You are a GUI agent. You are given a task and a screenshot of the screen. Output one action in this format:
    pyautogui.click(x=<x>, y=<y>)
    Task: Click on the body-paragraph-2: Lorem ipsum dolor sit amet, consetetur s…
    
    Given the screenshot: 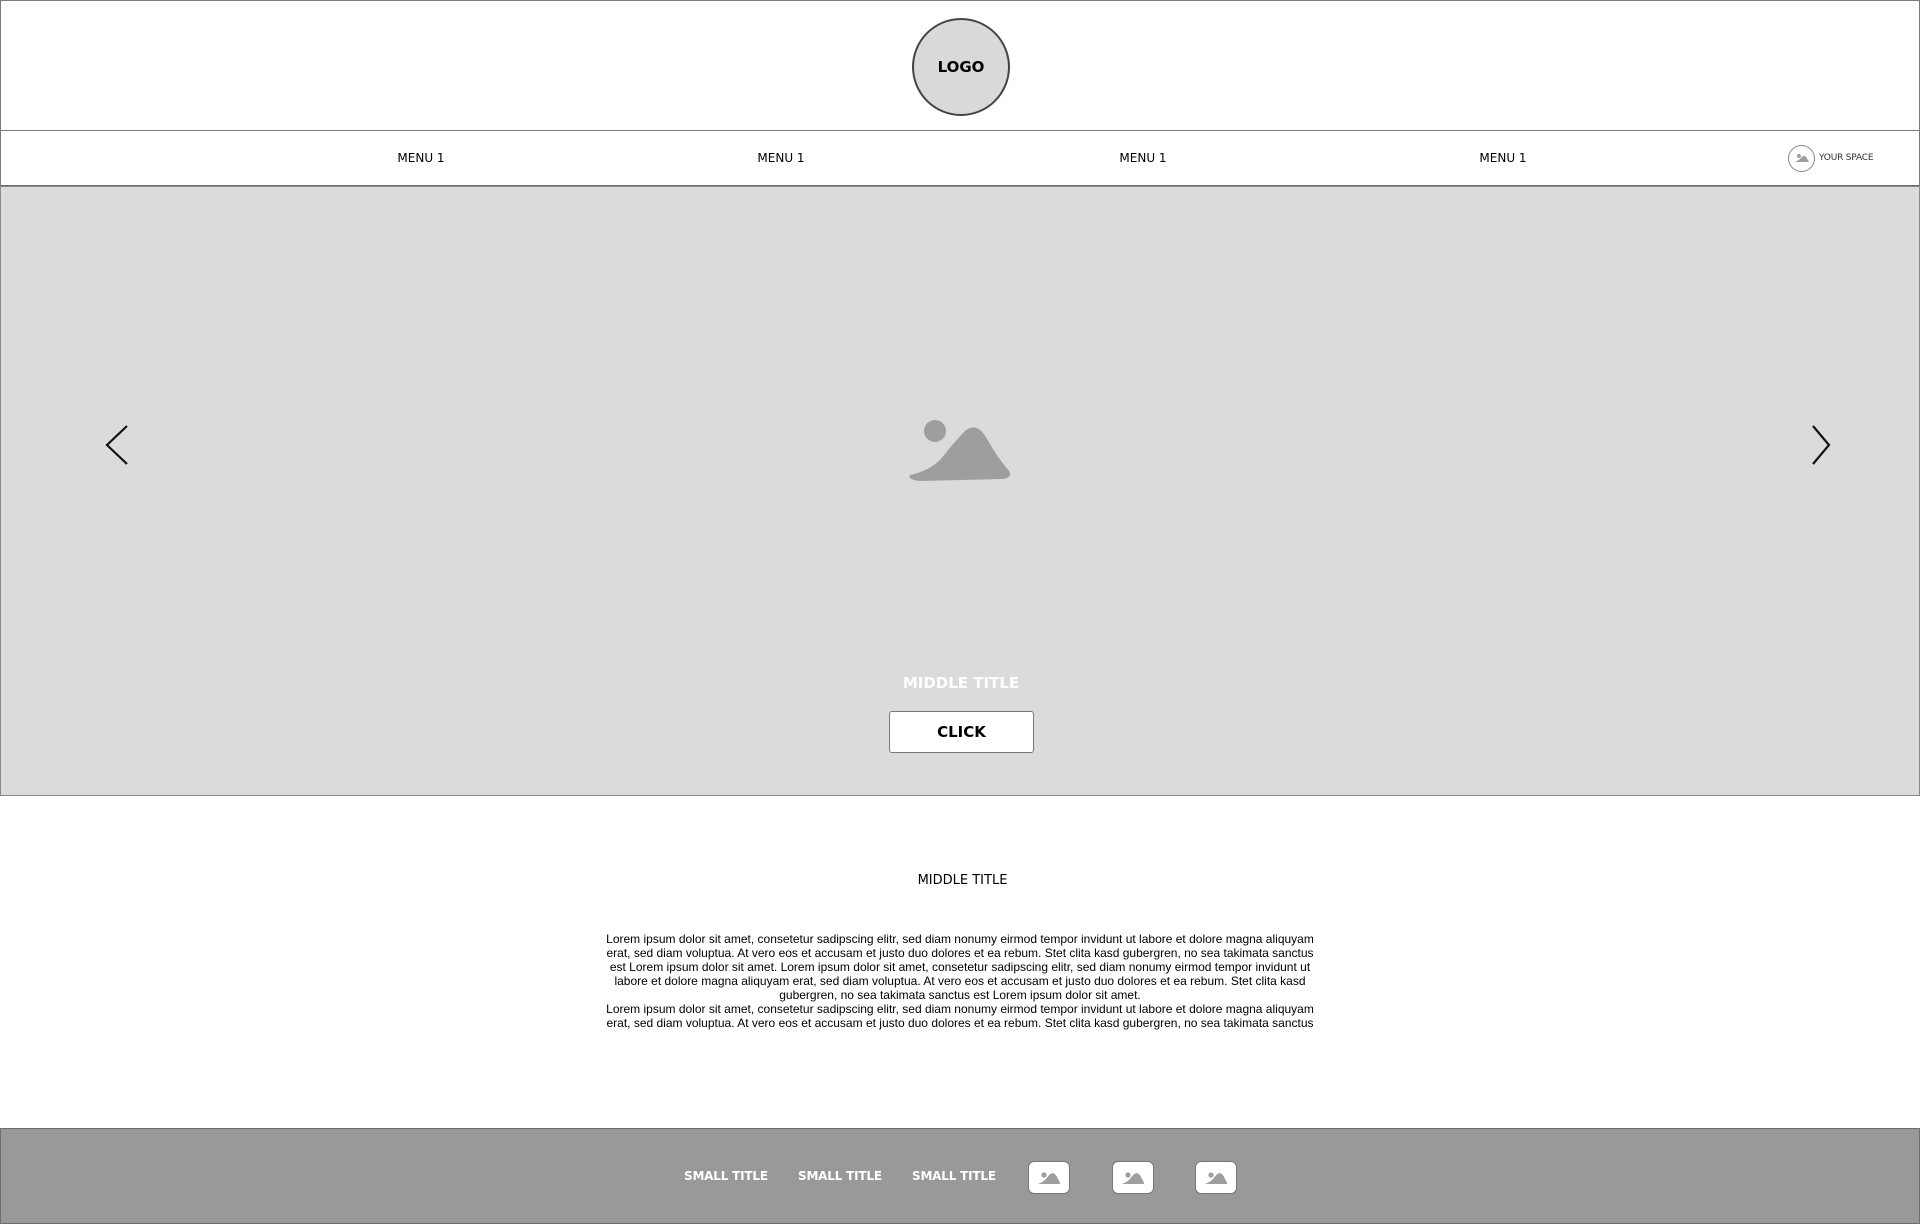 What is the action you would take?
    pyautogui.click(x=960, y=1016)
    